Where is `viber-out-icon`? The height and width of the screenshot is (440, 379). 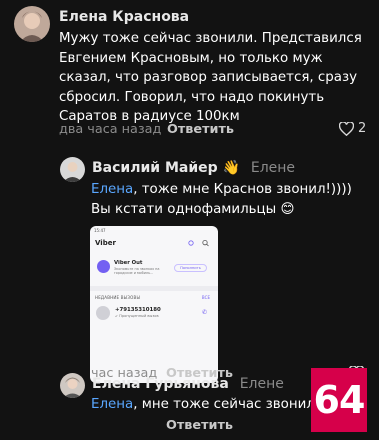
viber-out-icon is located at coordinates (103, 266).